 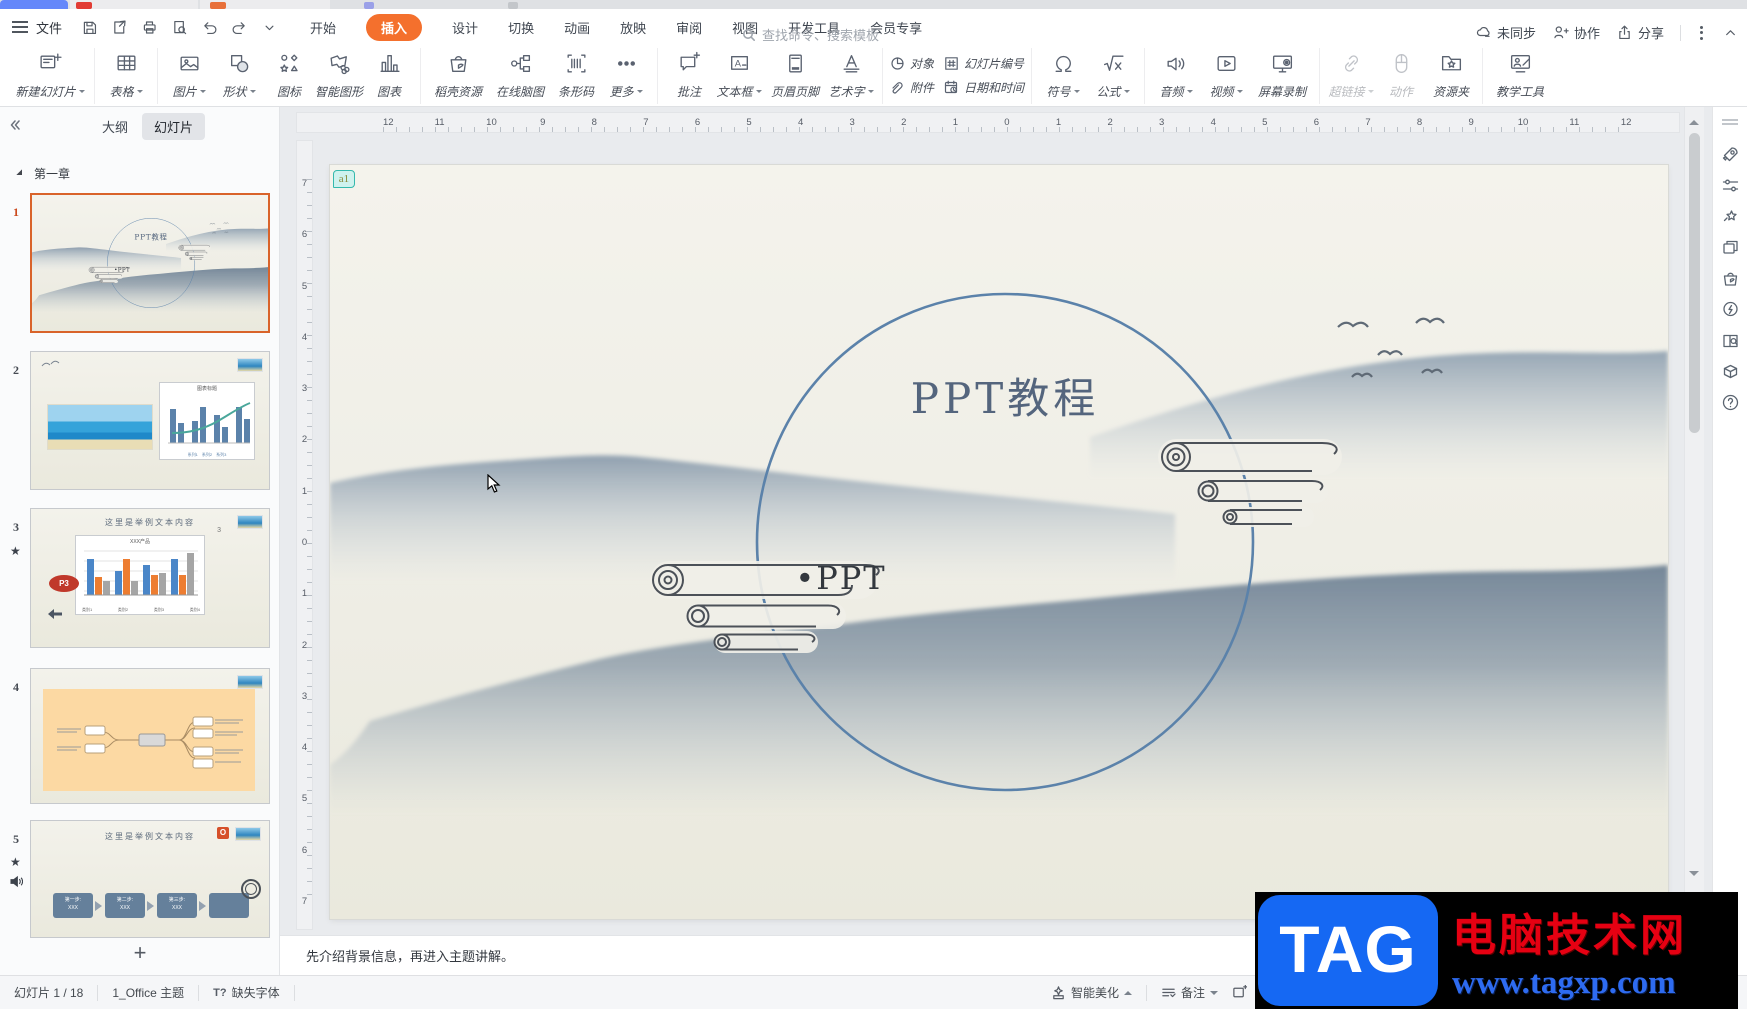 I want to click on shapes-button: 形状, so click(x=239, y=76).